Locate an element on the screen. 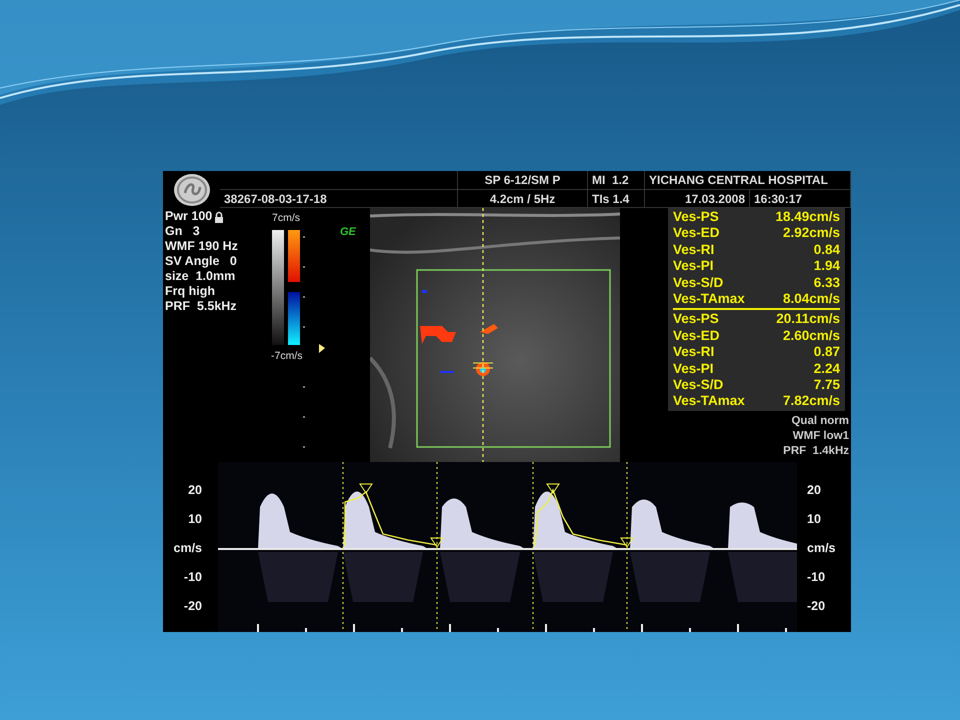 The image size is (960, 720). parameter-text: Frq high is located at coordinates (190, 291).